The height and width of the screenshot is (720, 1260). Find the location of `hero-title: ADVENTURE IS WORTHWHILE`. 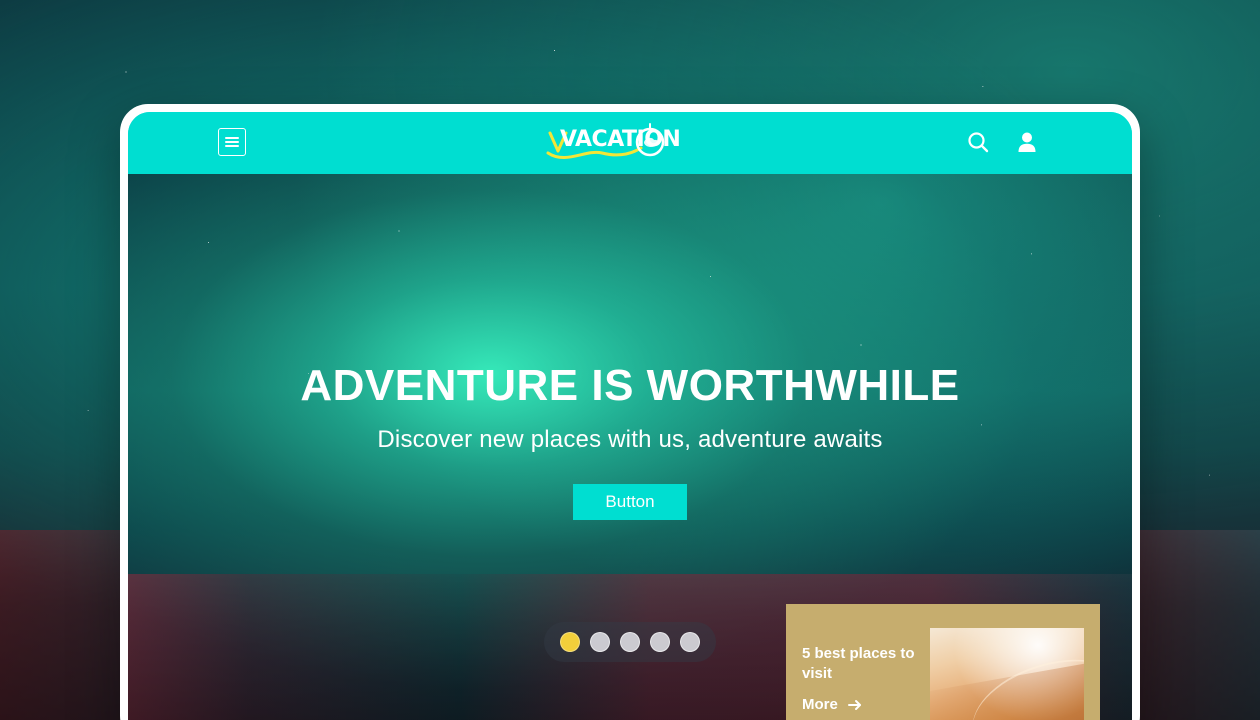

hero-title: ADVENTURE IS WORTHWHILE is located at coordinates (630, 385).